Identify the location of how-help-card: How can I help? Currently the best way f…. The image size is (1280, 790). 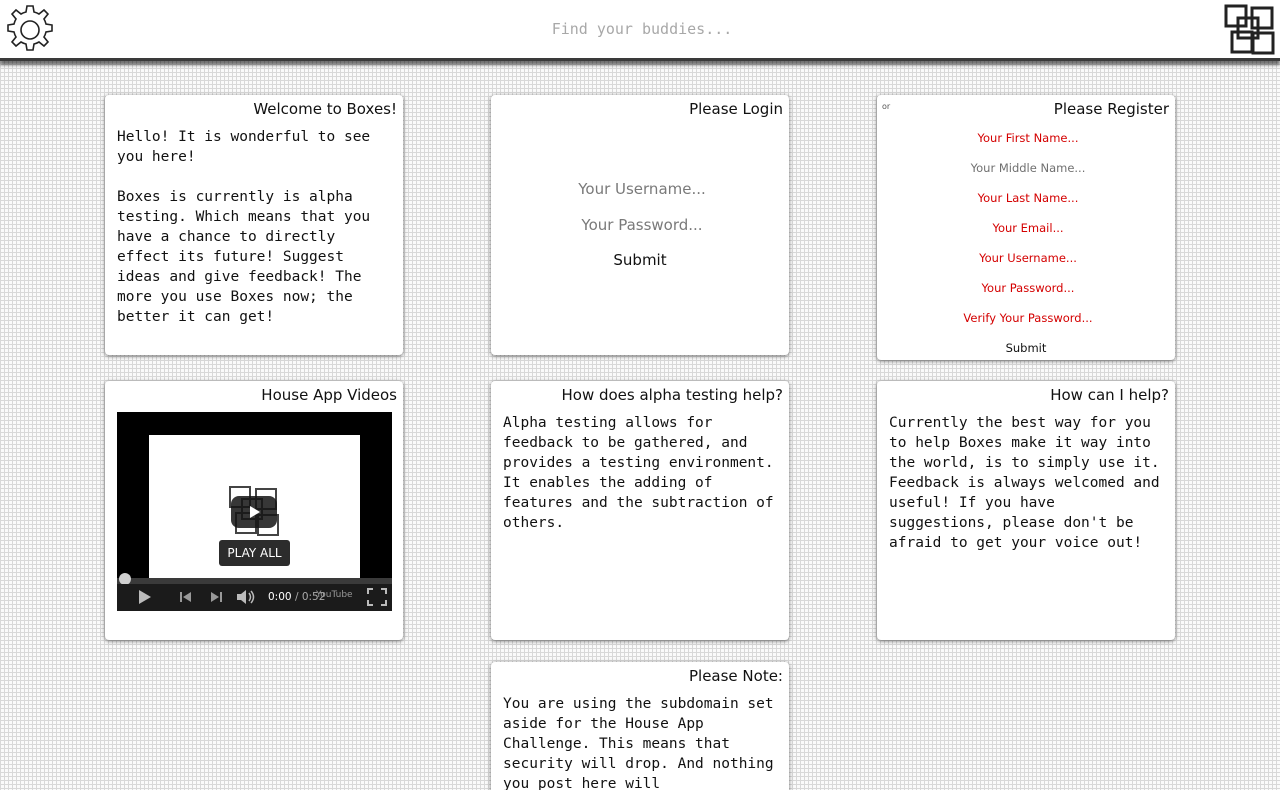
(1026, 510).